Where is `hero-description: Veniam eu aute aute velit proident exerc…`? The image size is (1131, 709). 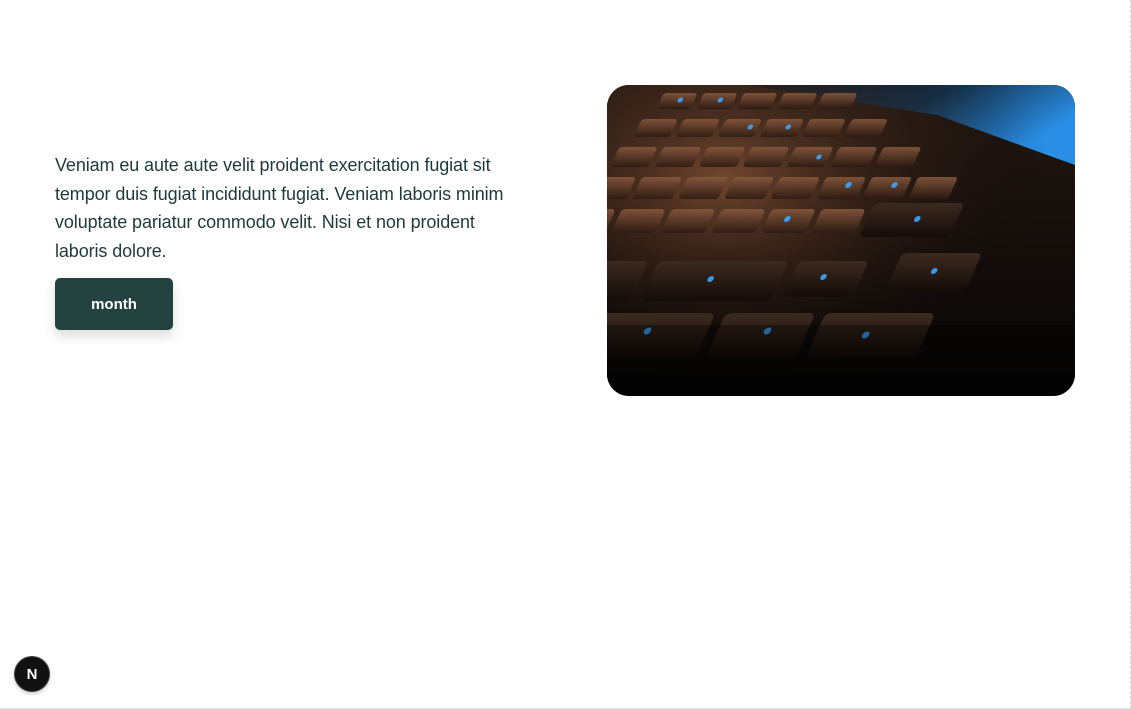 hero-description: Veniam eu aute aute velit proident exerc… is located at coordinates (279, 208).